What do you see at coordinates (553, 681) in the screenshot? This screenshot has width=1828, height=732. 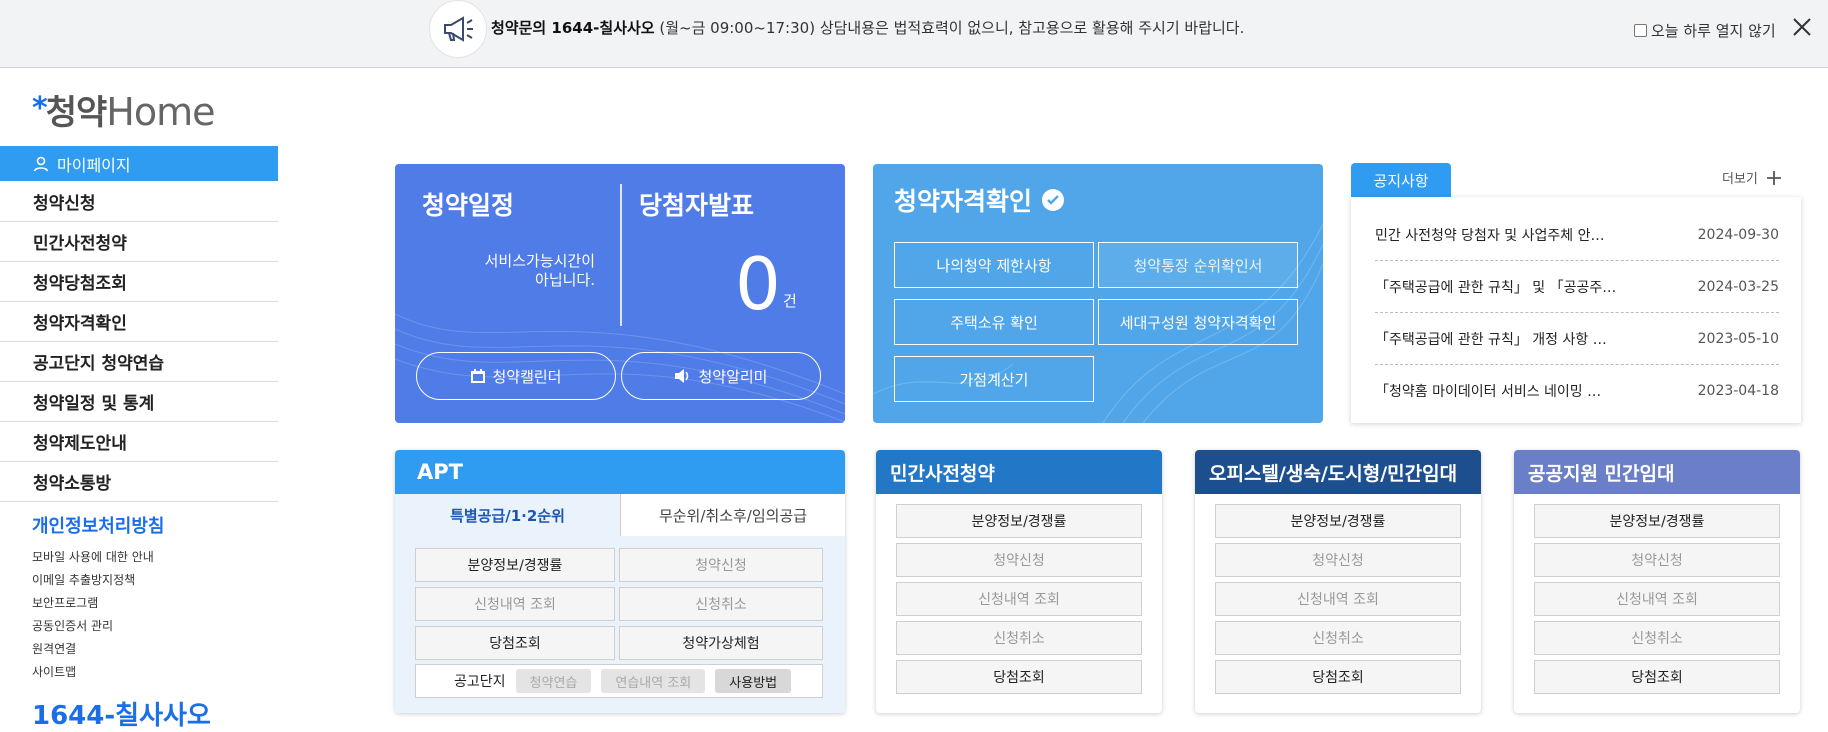 I see `practice-chip: 청약연습` at bounding box center [553, 681].